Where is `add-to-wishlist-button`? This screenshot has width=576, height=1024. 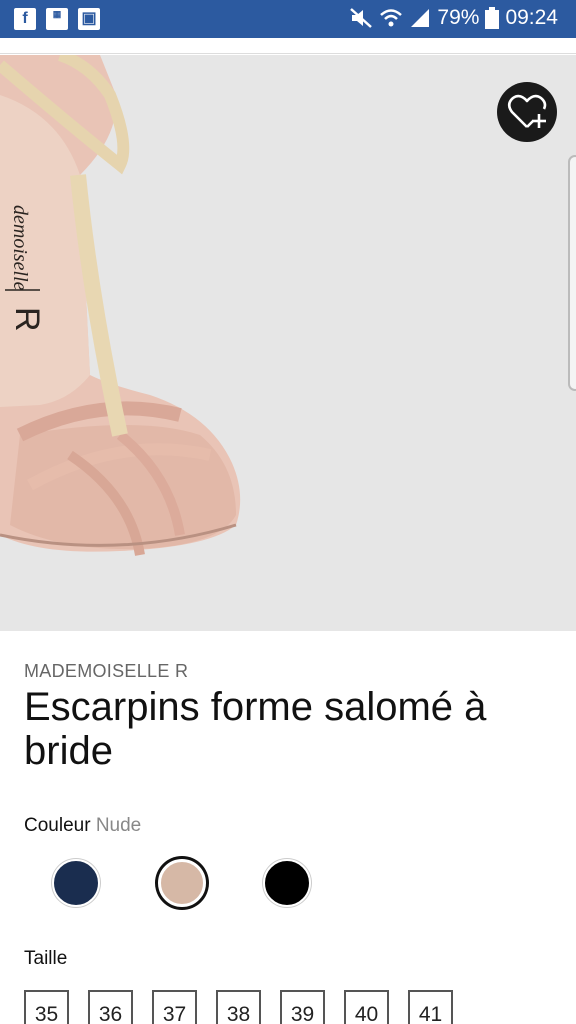
add-to-wishlist-button is located at coordinates (527, 112).